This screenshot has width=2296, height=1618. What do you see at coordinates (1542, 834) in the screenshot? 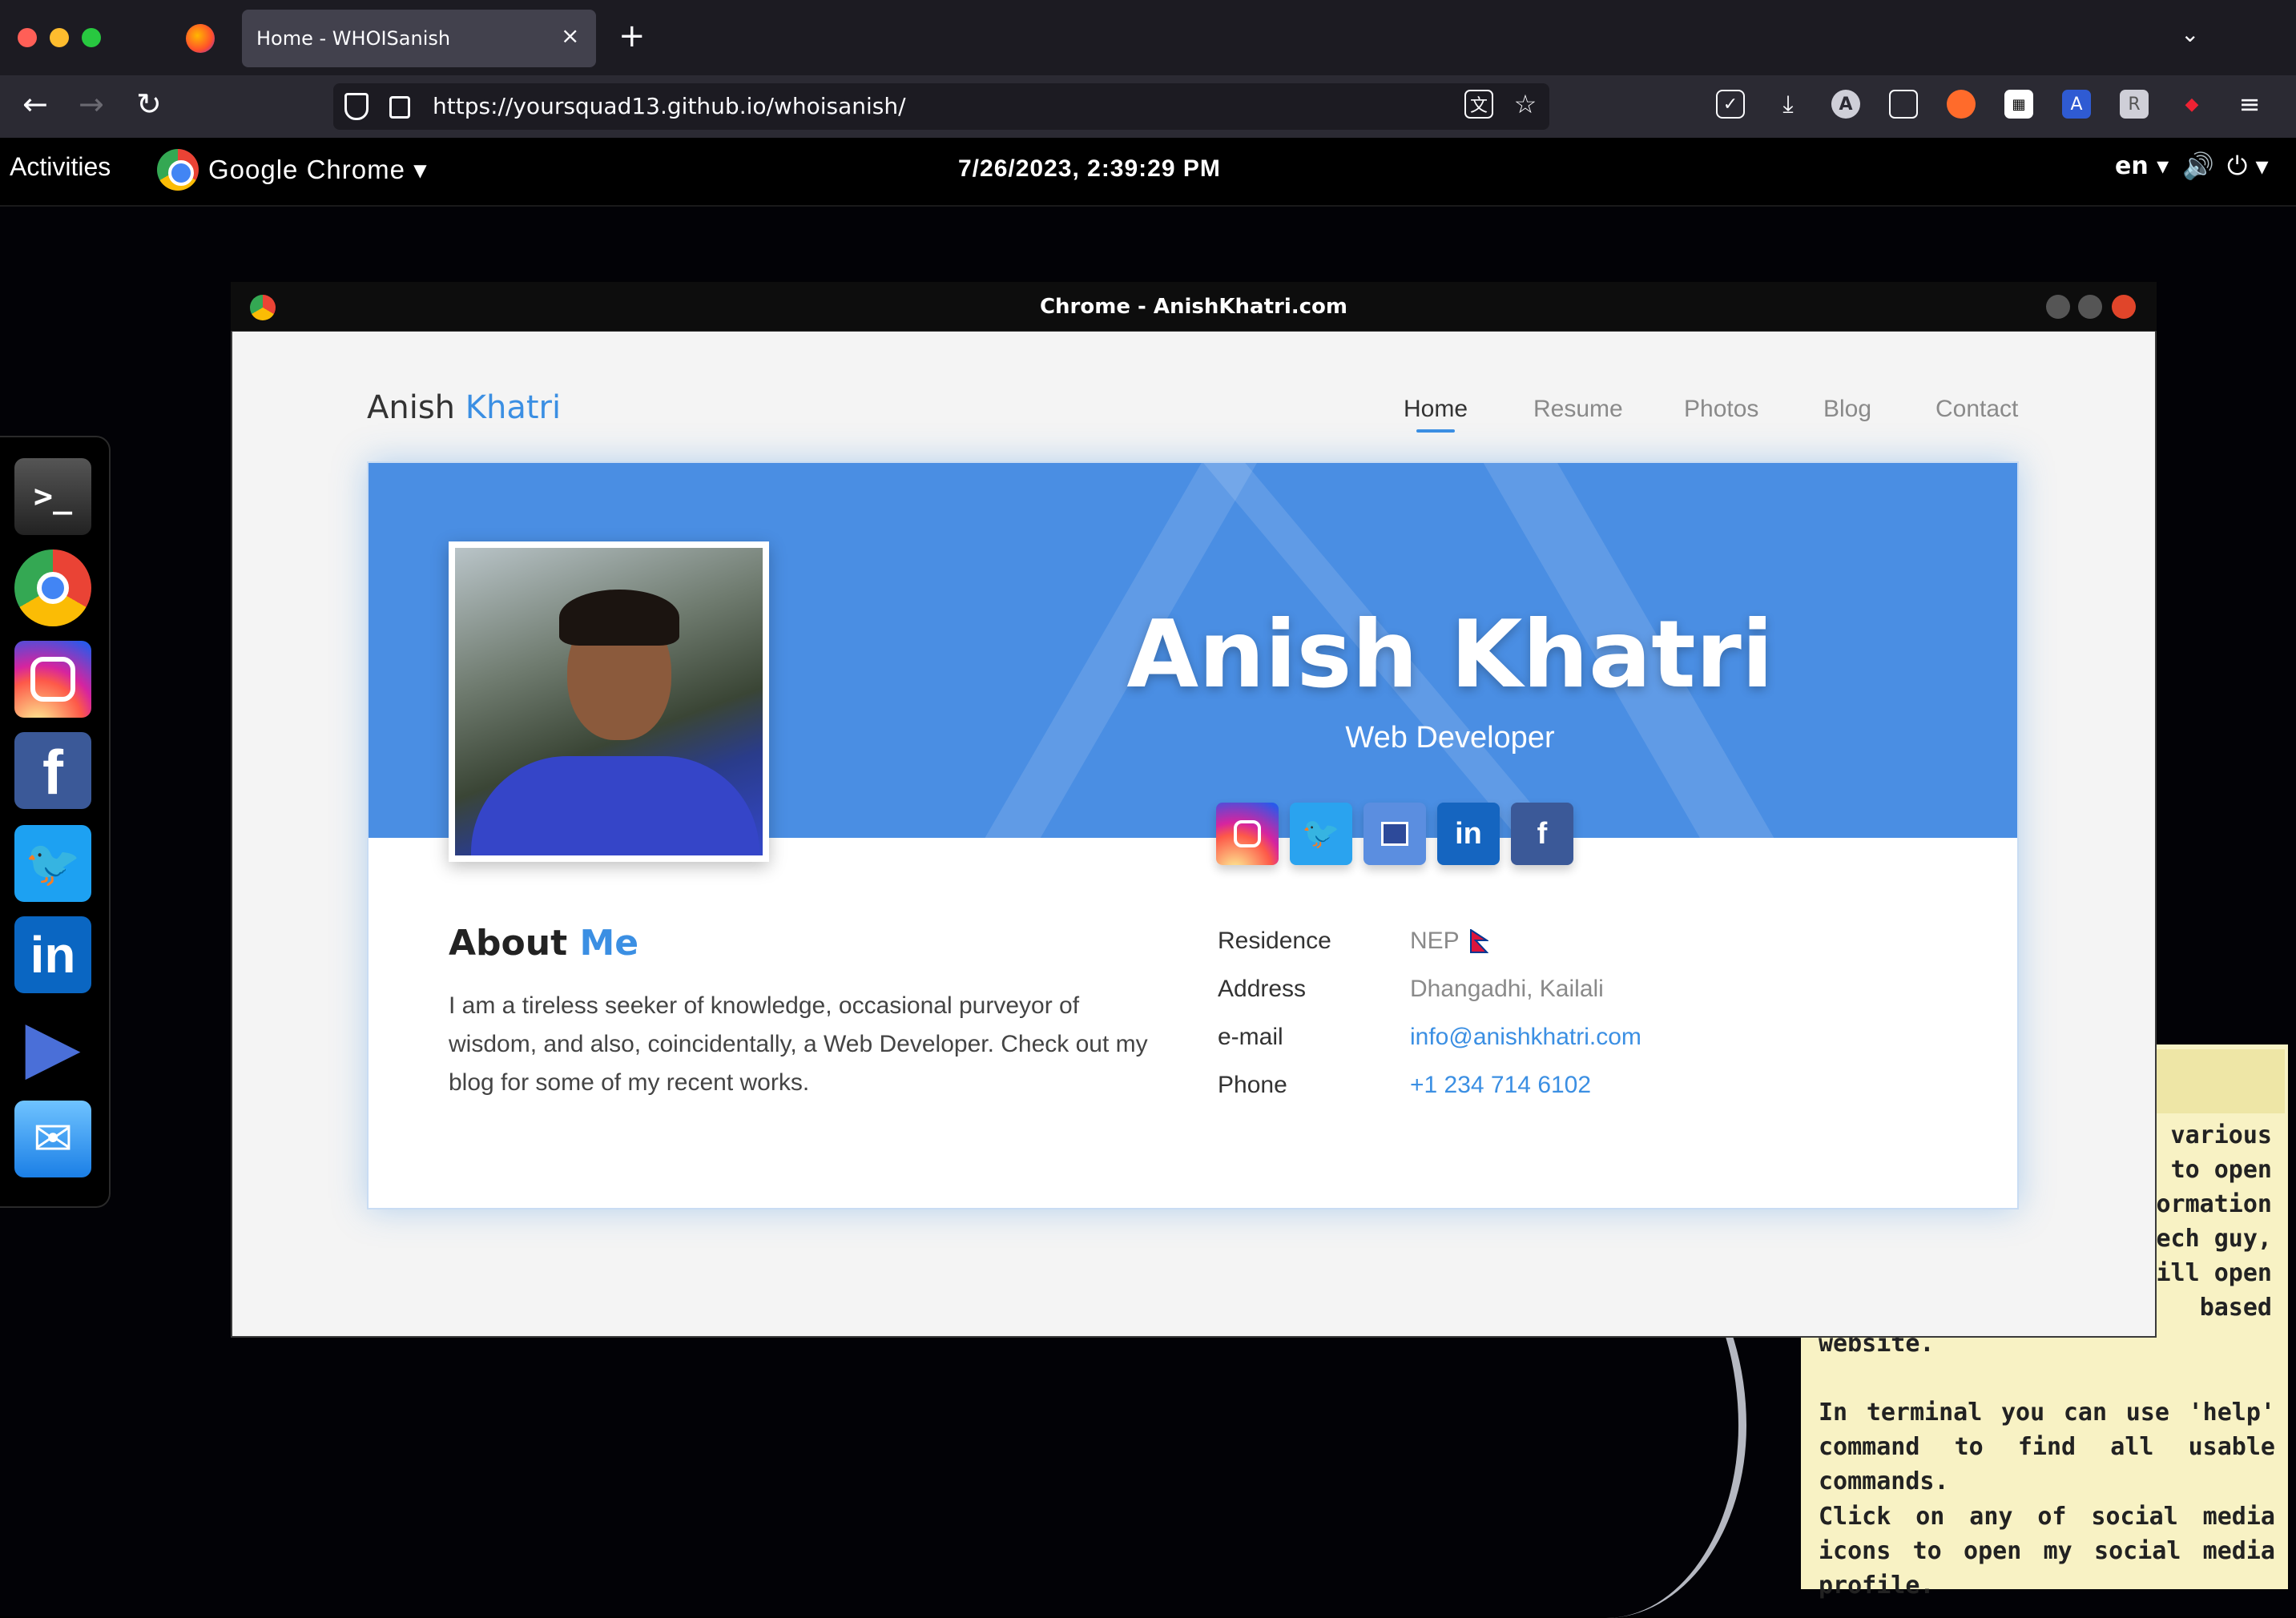
I see `facebook-icon: f` at bounding box center [1542, 834].